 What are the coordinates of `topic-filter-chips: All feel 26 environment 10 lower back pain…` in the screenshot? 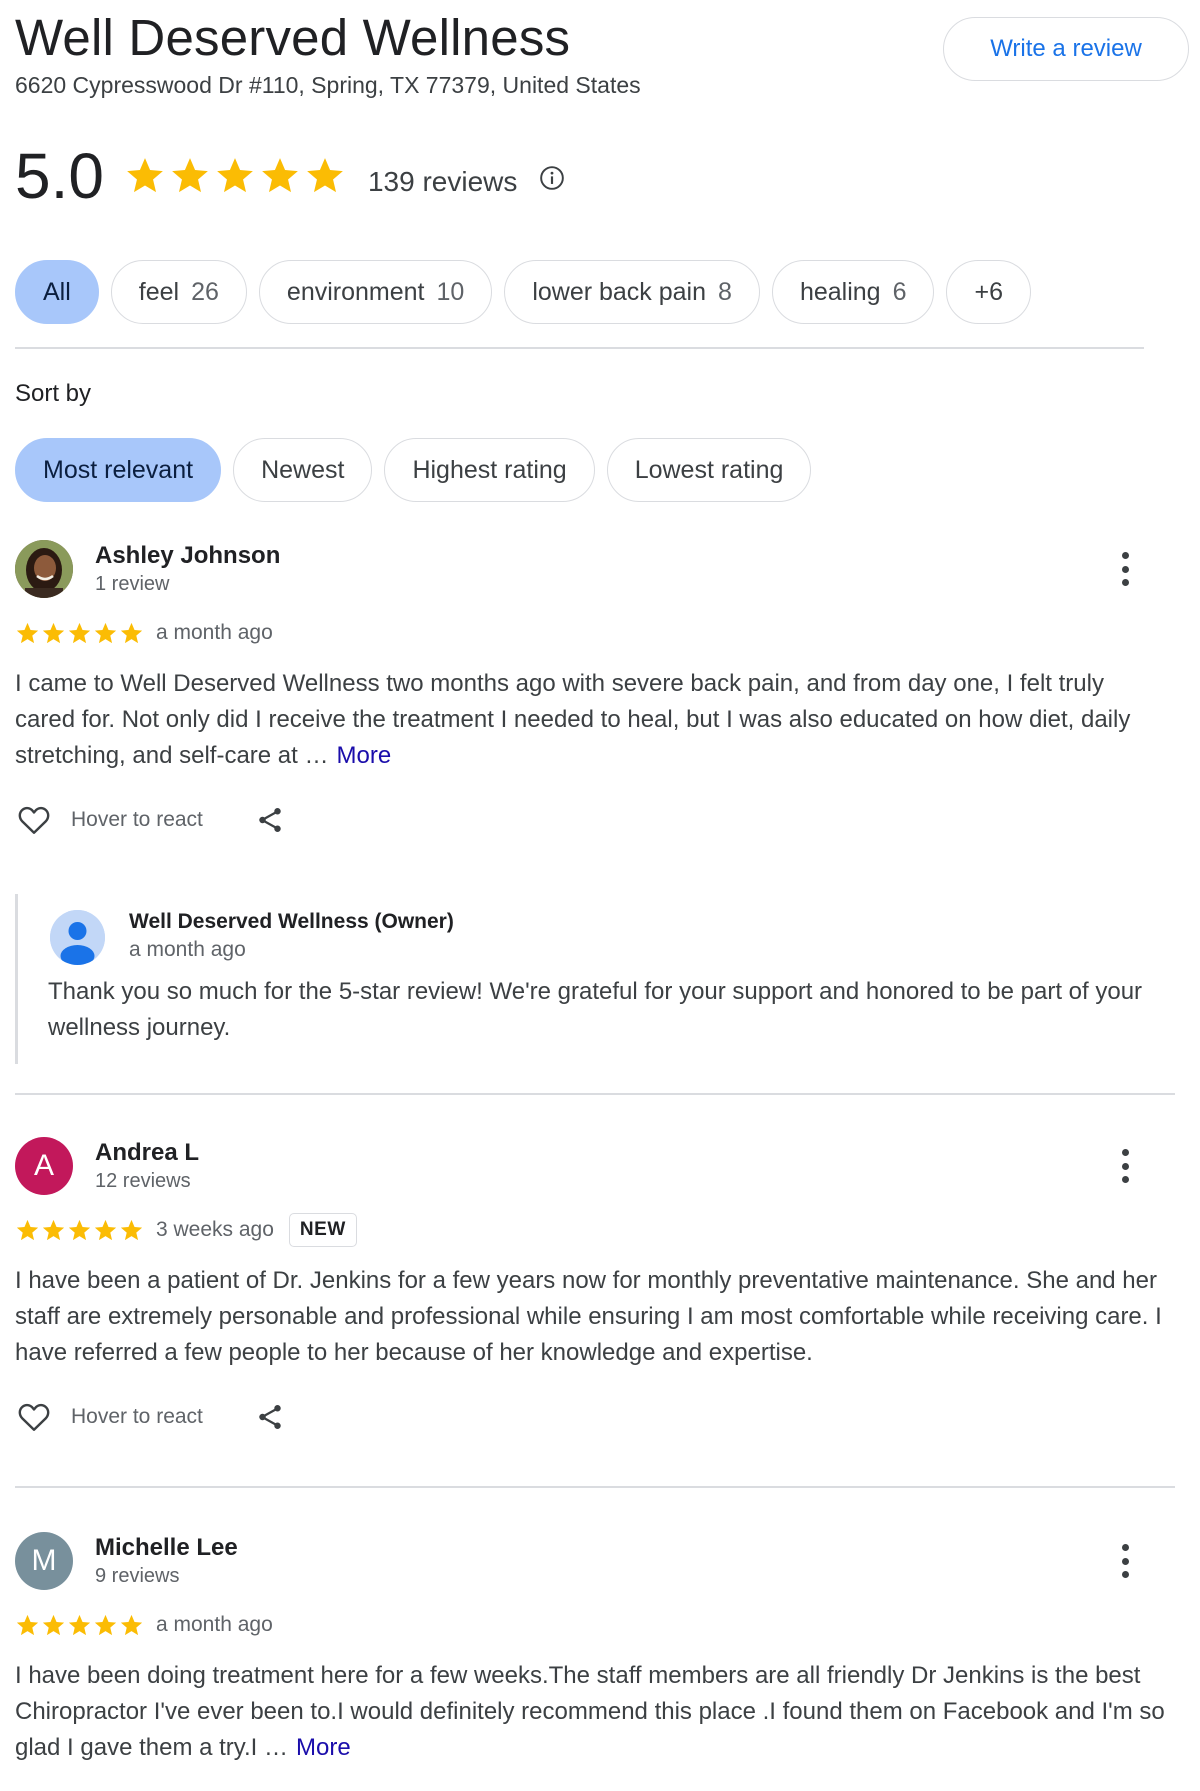 It's located at (523, 292).